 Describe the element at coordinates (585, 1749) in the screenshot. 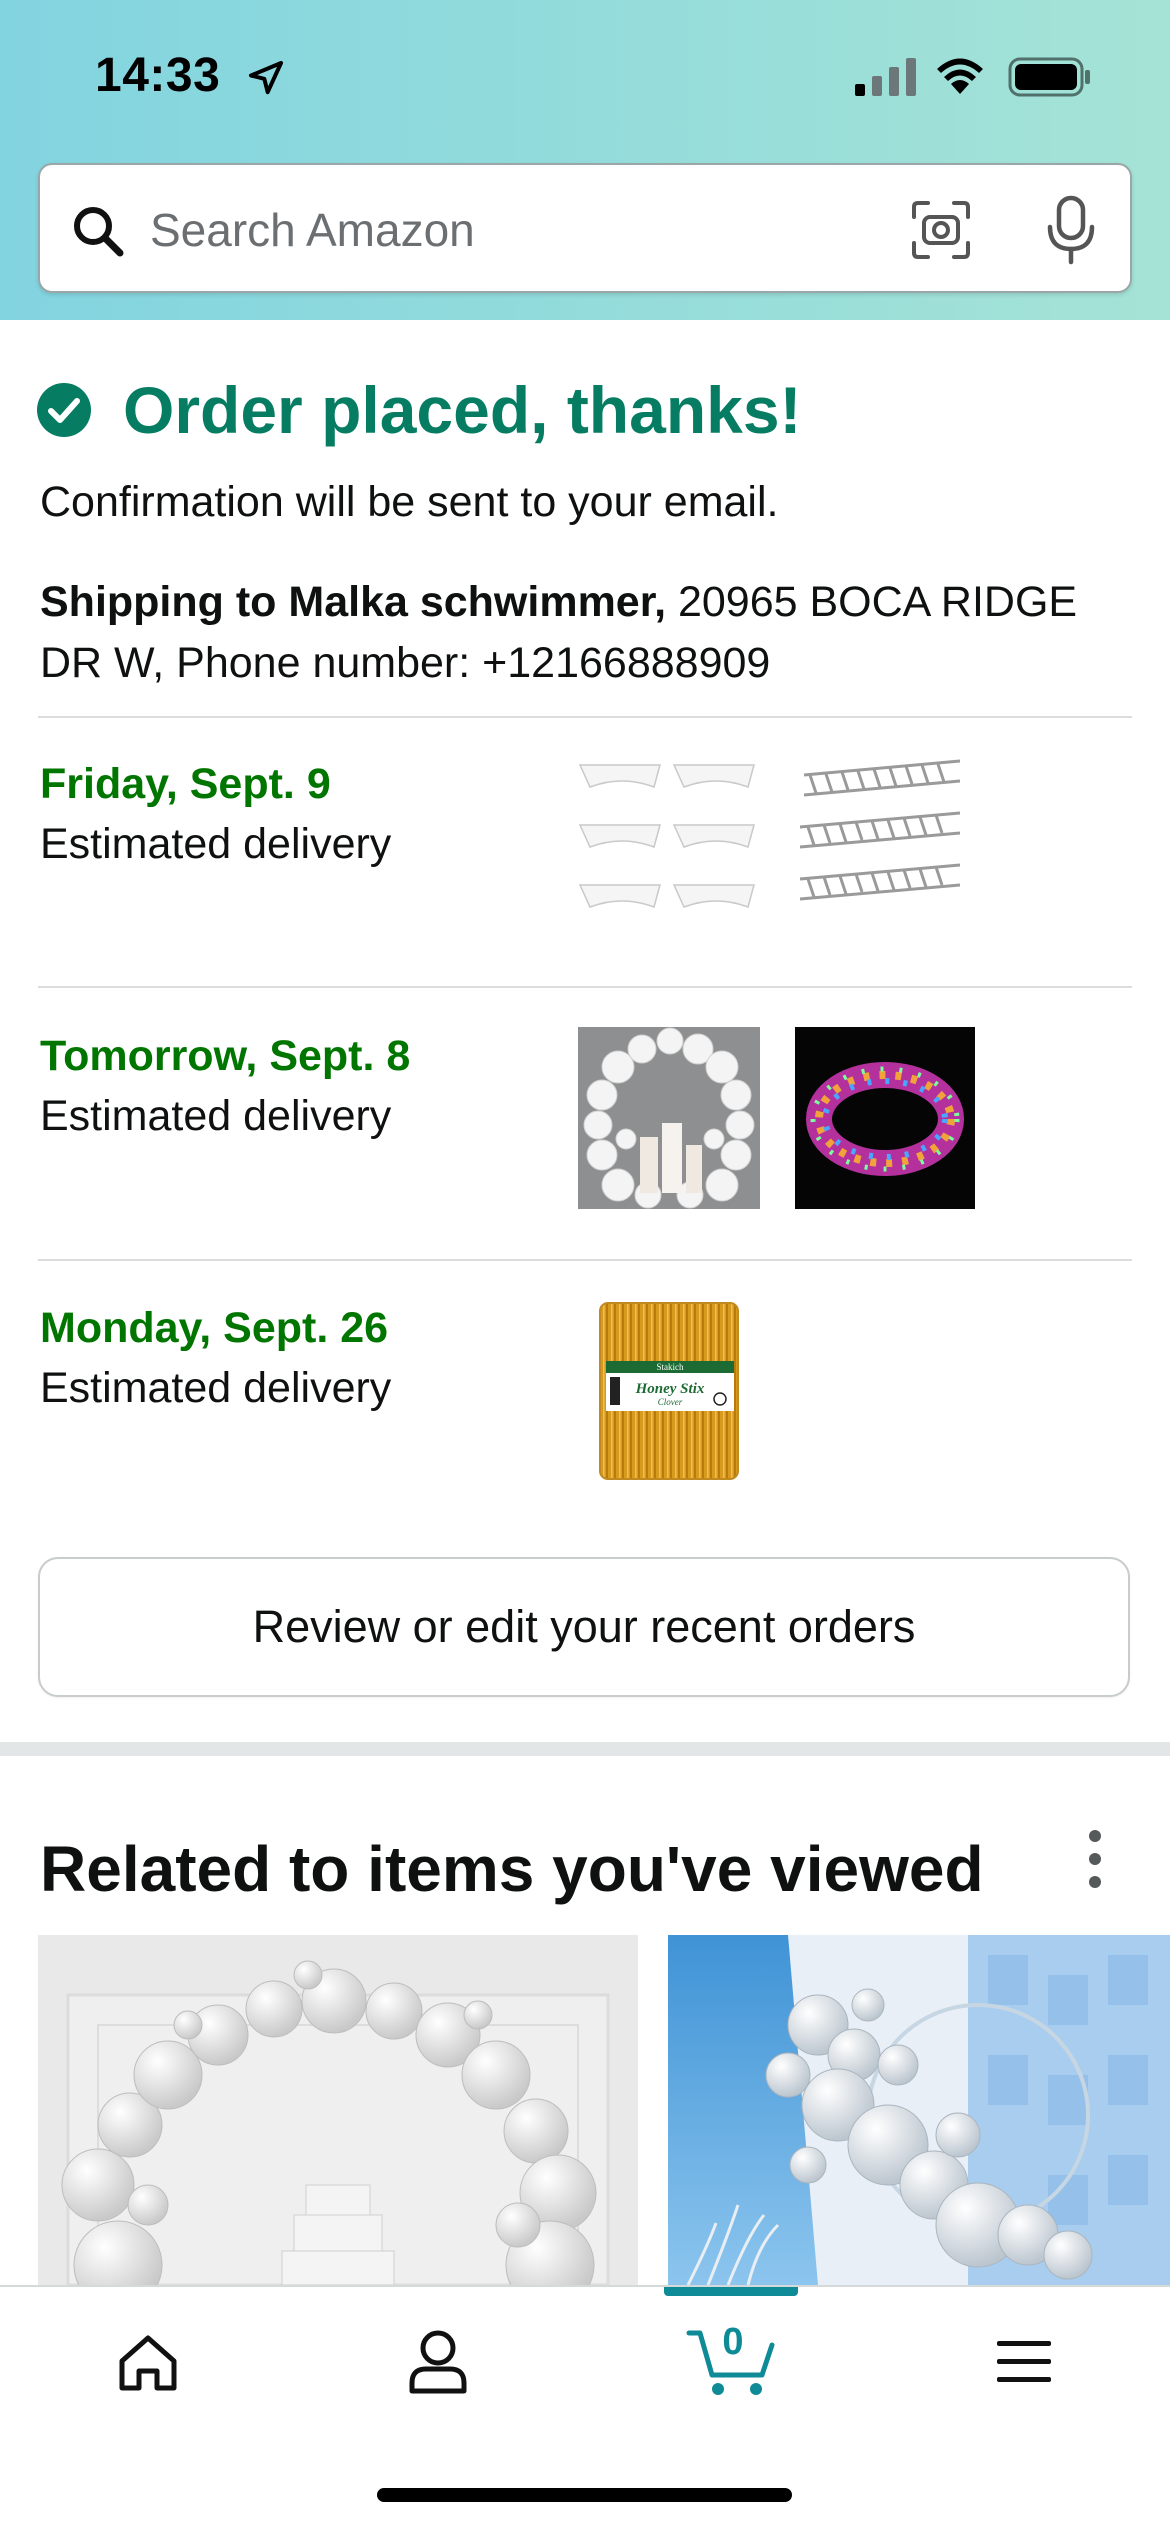

I see `section-separator` at that location.